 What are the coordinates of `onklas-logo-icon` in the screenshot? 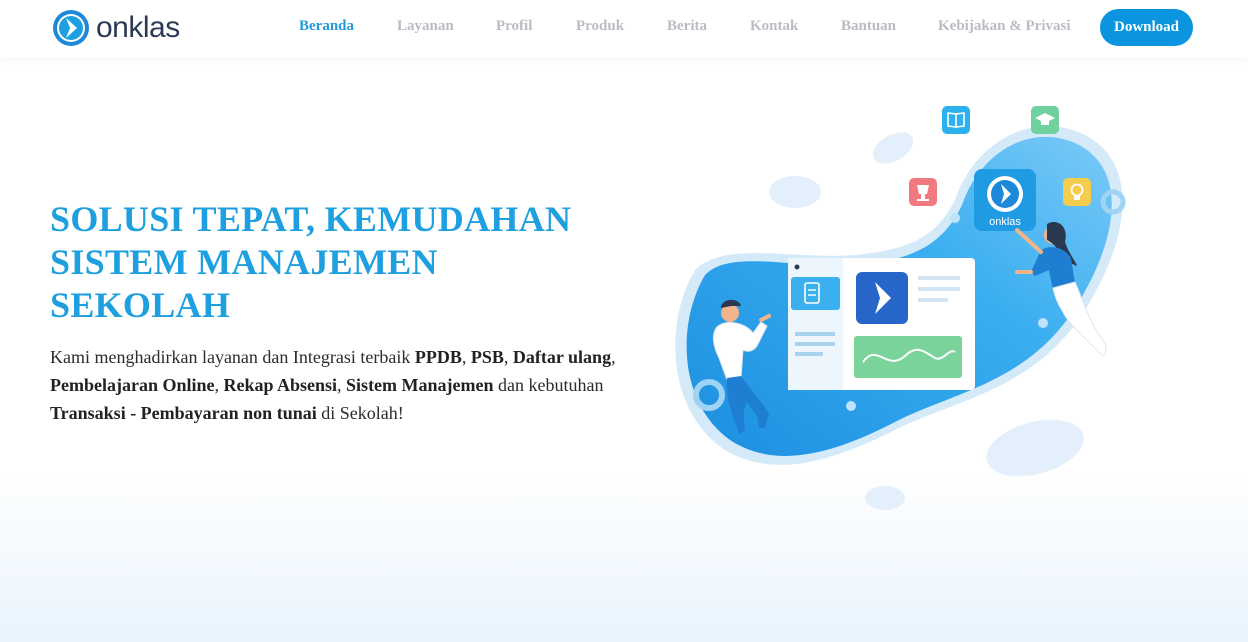 It's located at (71, 28).